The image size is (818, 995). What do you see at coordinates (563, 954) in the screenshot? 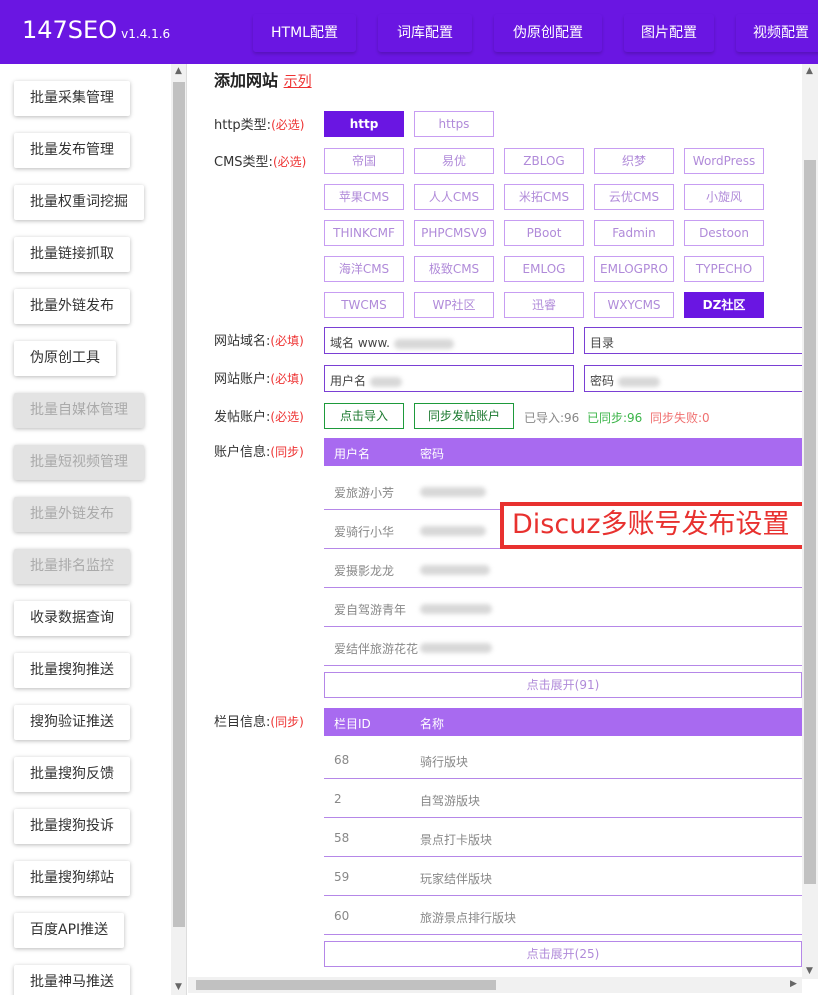
I see `expand-columns-button: 点击展开(25)` at bounding box center [563, 954].